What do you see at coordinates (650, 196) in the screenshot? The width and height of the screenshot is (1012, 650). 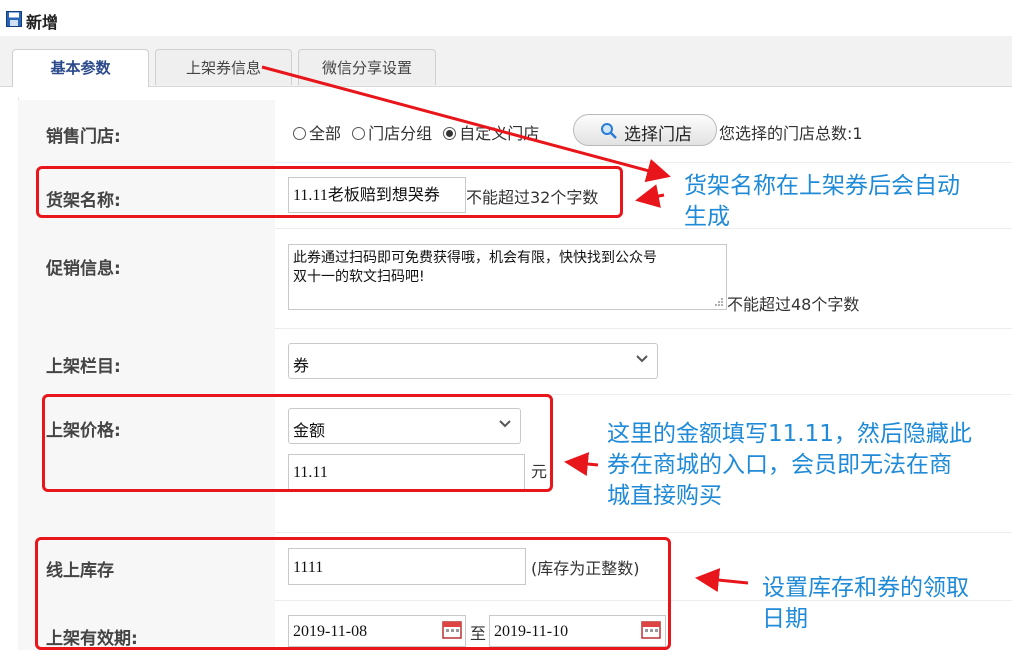 I see `arrow-note-to-shelf` at bounding box center [650, 196].